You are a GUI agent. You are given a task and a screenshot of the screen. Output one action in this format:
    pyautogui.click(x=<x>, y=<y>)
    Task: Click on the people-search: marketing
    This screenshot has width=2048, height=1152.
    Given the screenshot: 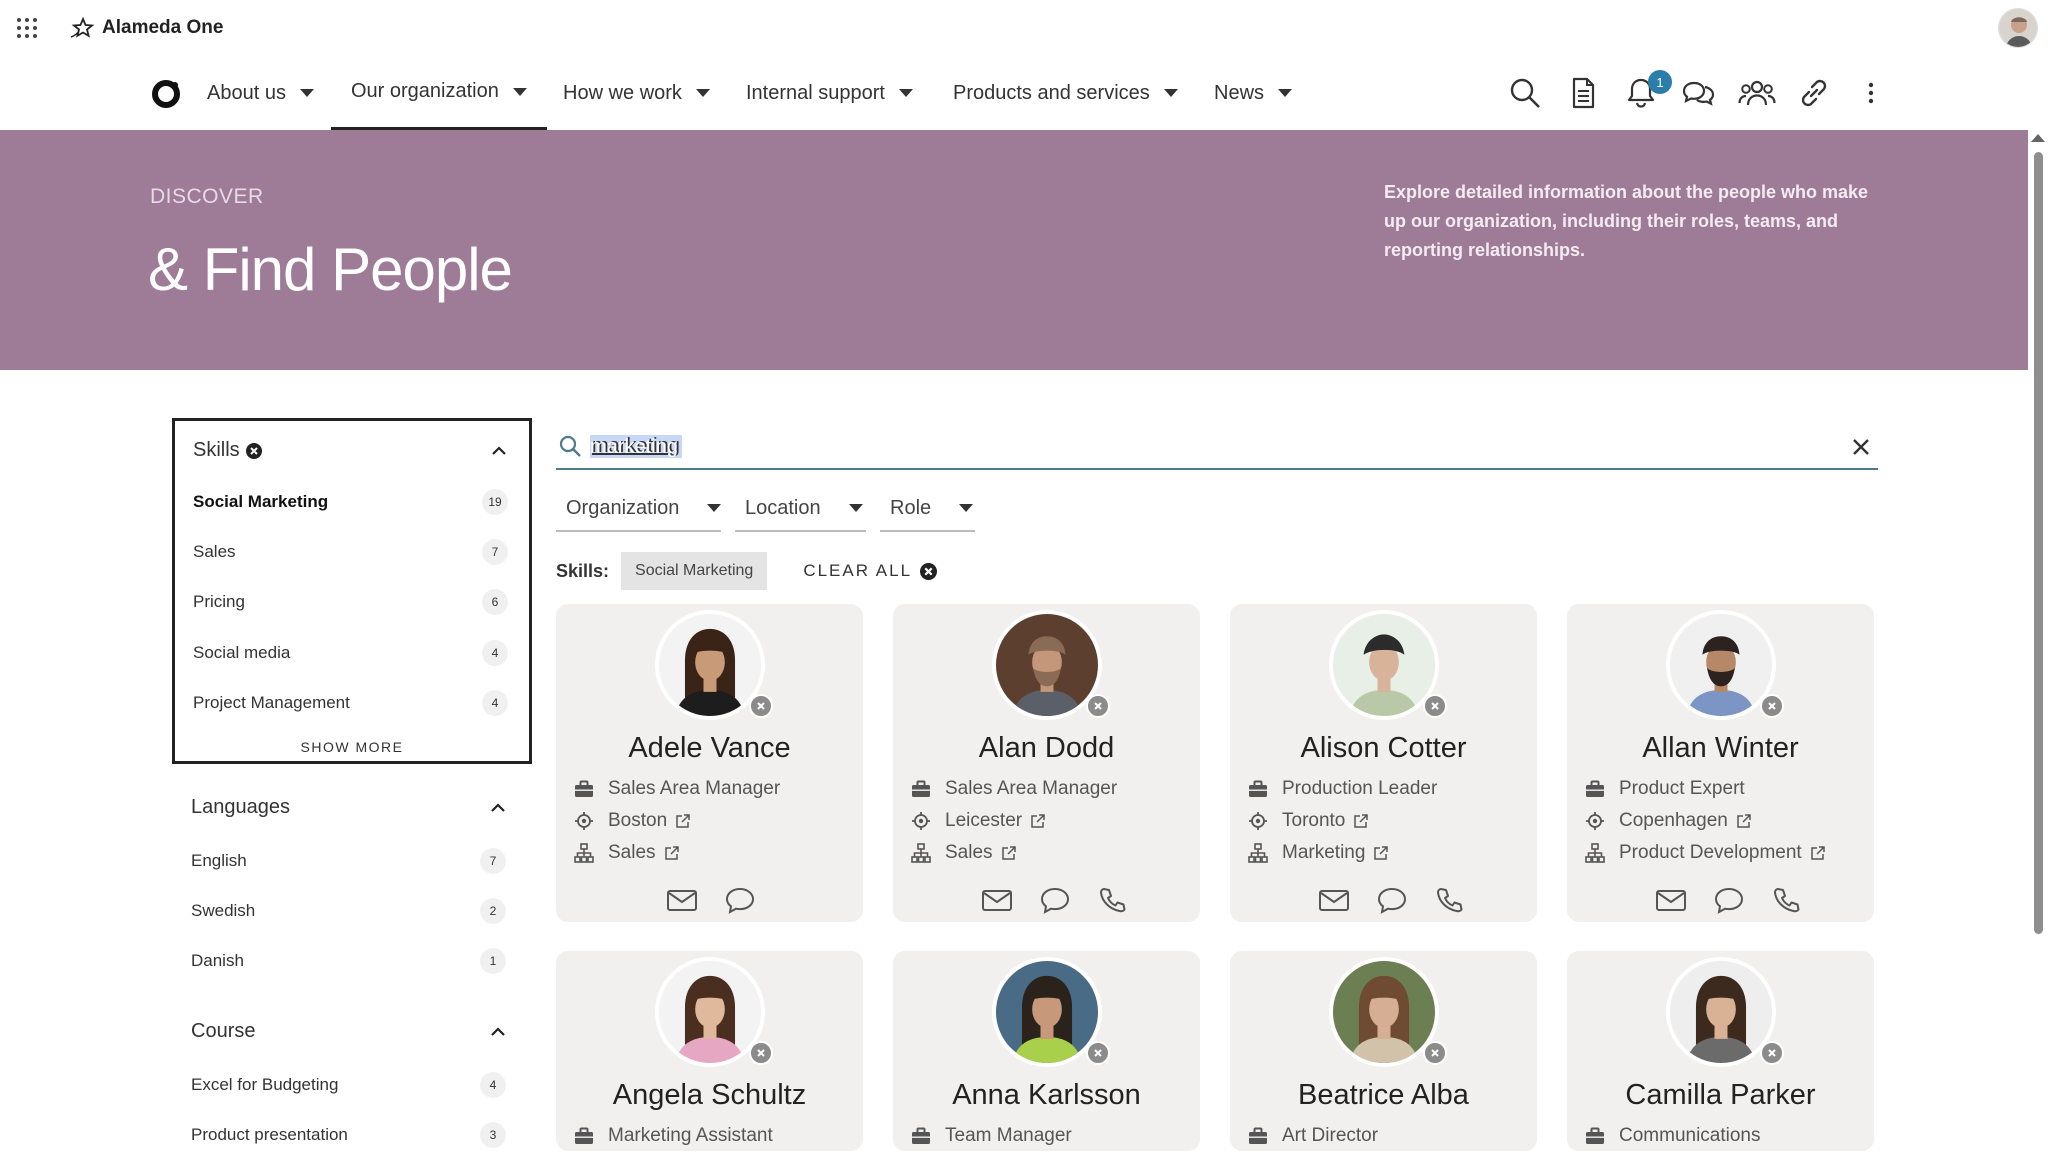 What is the action you would take?
    pyautogui.click(x=1217, y=448)
    